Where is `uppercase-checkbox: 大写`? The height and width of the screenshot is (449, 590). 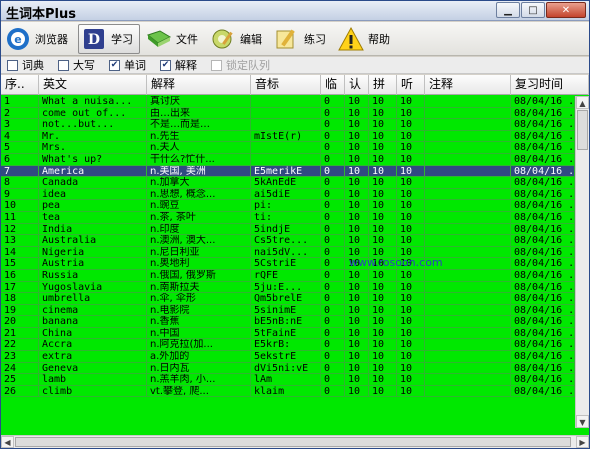 uppercase-checkbox: 大写 is located at coordinates (76, 65).